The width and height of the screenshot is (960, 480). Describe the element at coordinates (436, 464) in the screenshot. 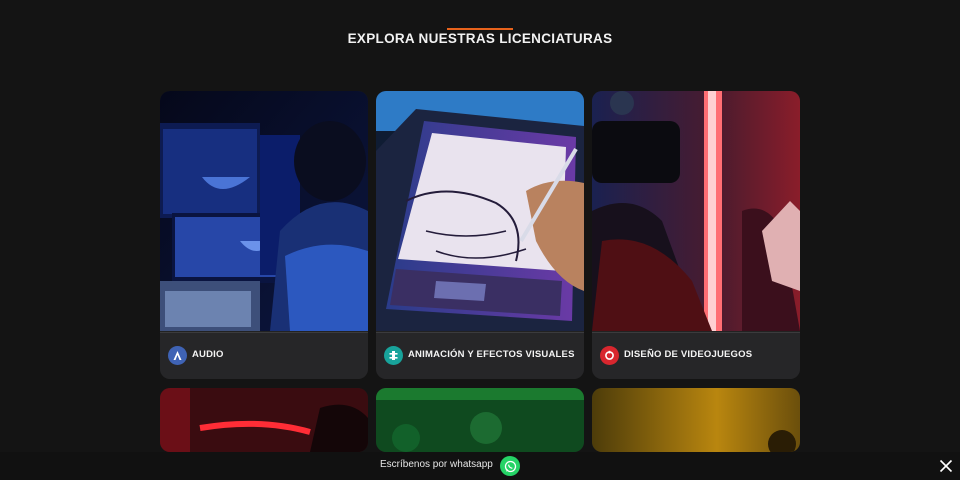

I see `whatsapp-prompt-text: Escríbenos por whatsapp` at that location.